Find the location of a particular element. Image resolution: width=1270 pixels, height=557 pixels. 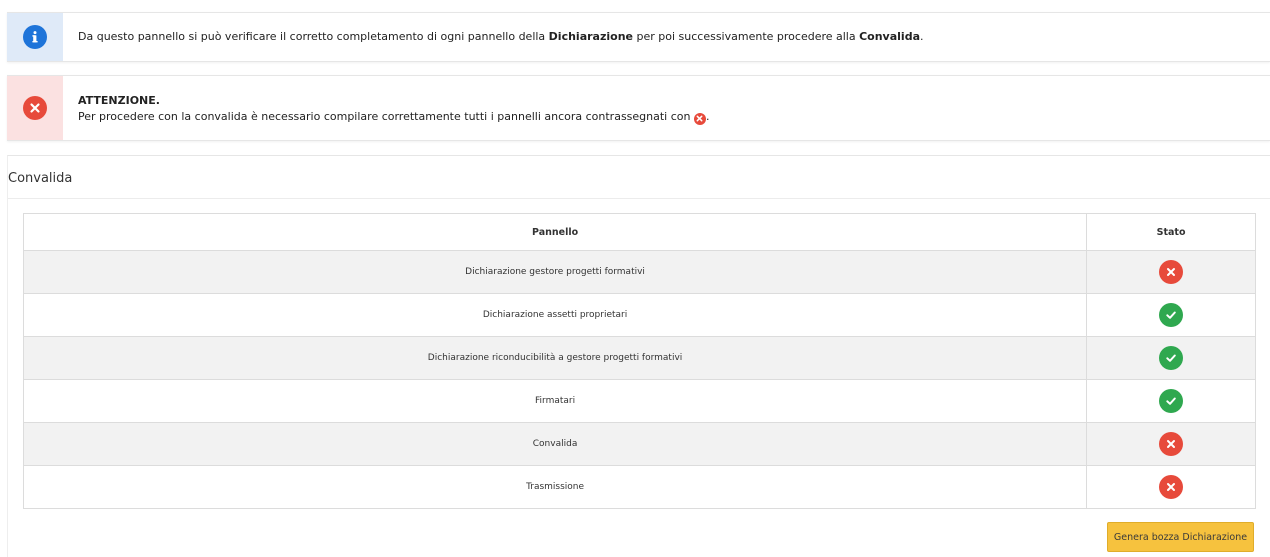

panel-name-cell: Firmatari is located at coordinates (555, 401).